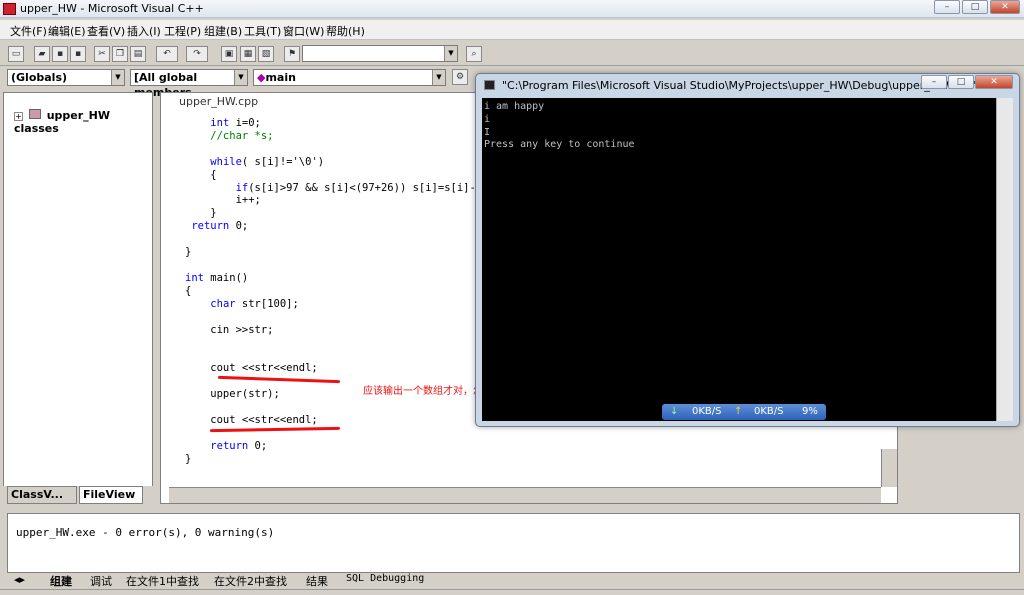 The height and width of the screenshot is (595, 1024). Describe the element at coordinates (167, 54) in the screenshot. I see `undo-icon: ↶` at that location.